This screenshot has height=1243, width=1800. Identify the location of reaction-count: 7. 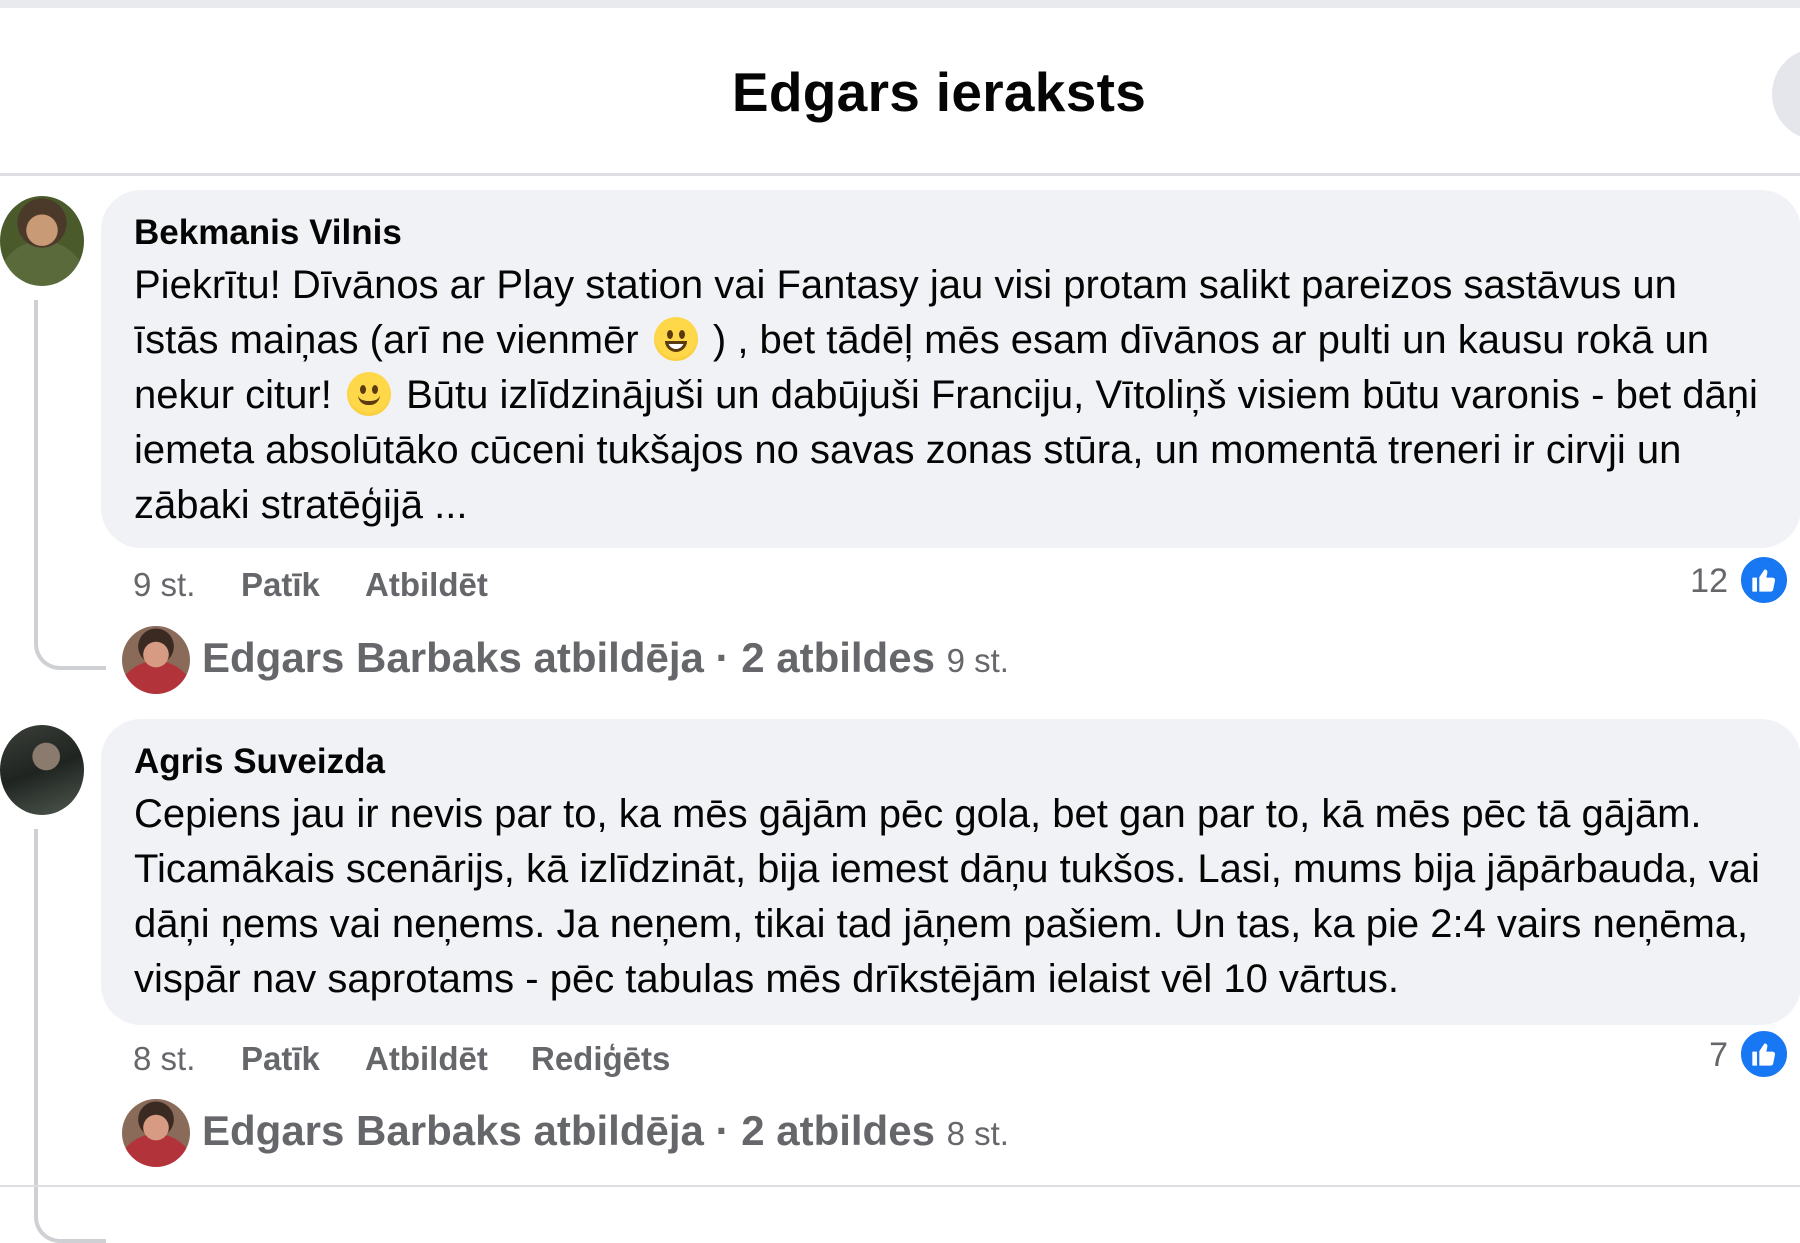
(1715, 1055).